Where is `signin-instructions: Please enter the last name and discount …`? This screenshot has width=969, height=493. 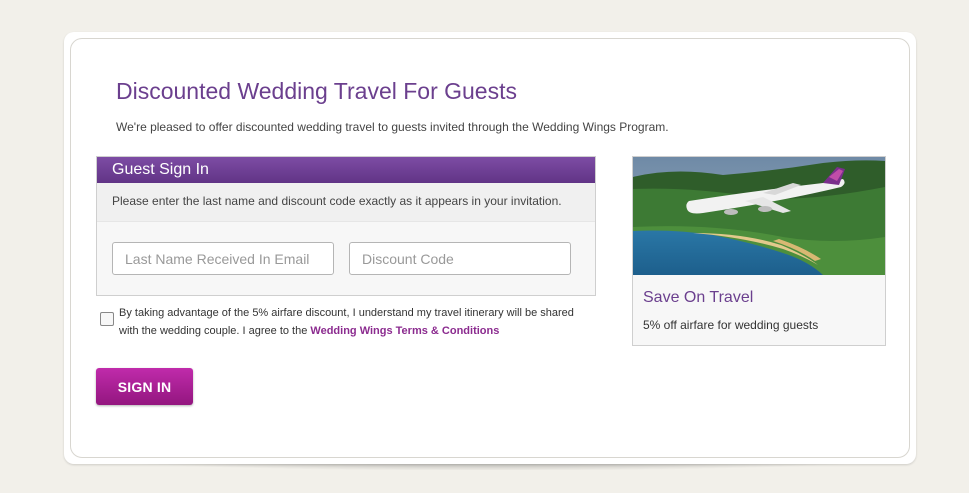
signin-instructions: Please enter the last name and discount … is located at coordinates (346, 202).